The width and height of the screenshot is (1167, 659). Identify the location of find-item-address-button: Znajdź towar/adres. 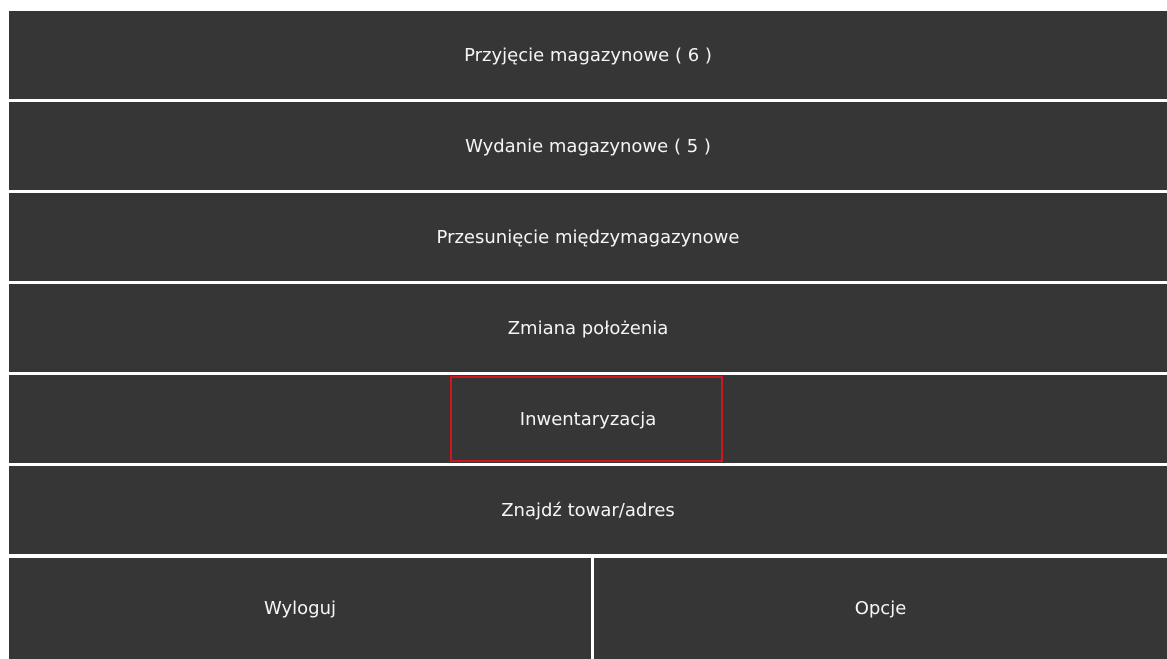
(588, 510).